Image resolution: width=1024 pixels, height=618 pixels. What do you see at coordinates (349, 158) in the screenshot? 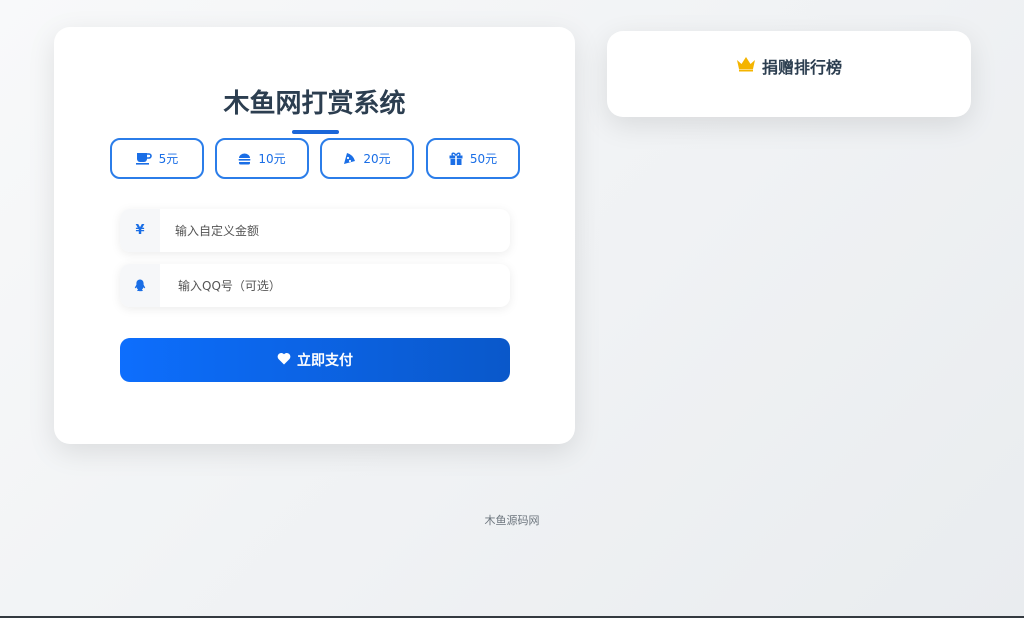
I see `pizza-icon` at bounding box center [349, 158].